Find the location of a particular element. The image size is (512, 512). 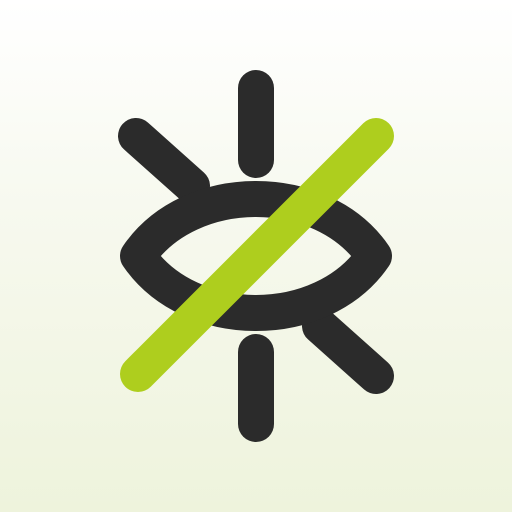

eye-ray-bottom-right is located at coordinates (348, 351).